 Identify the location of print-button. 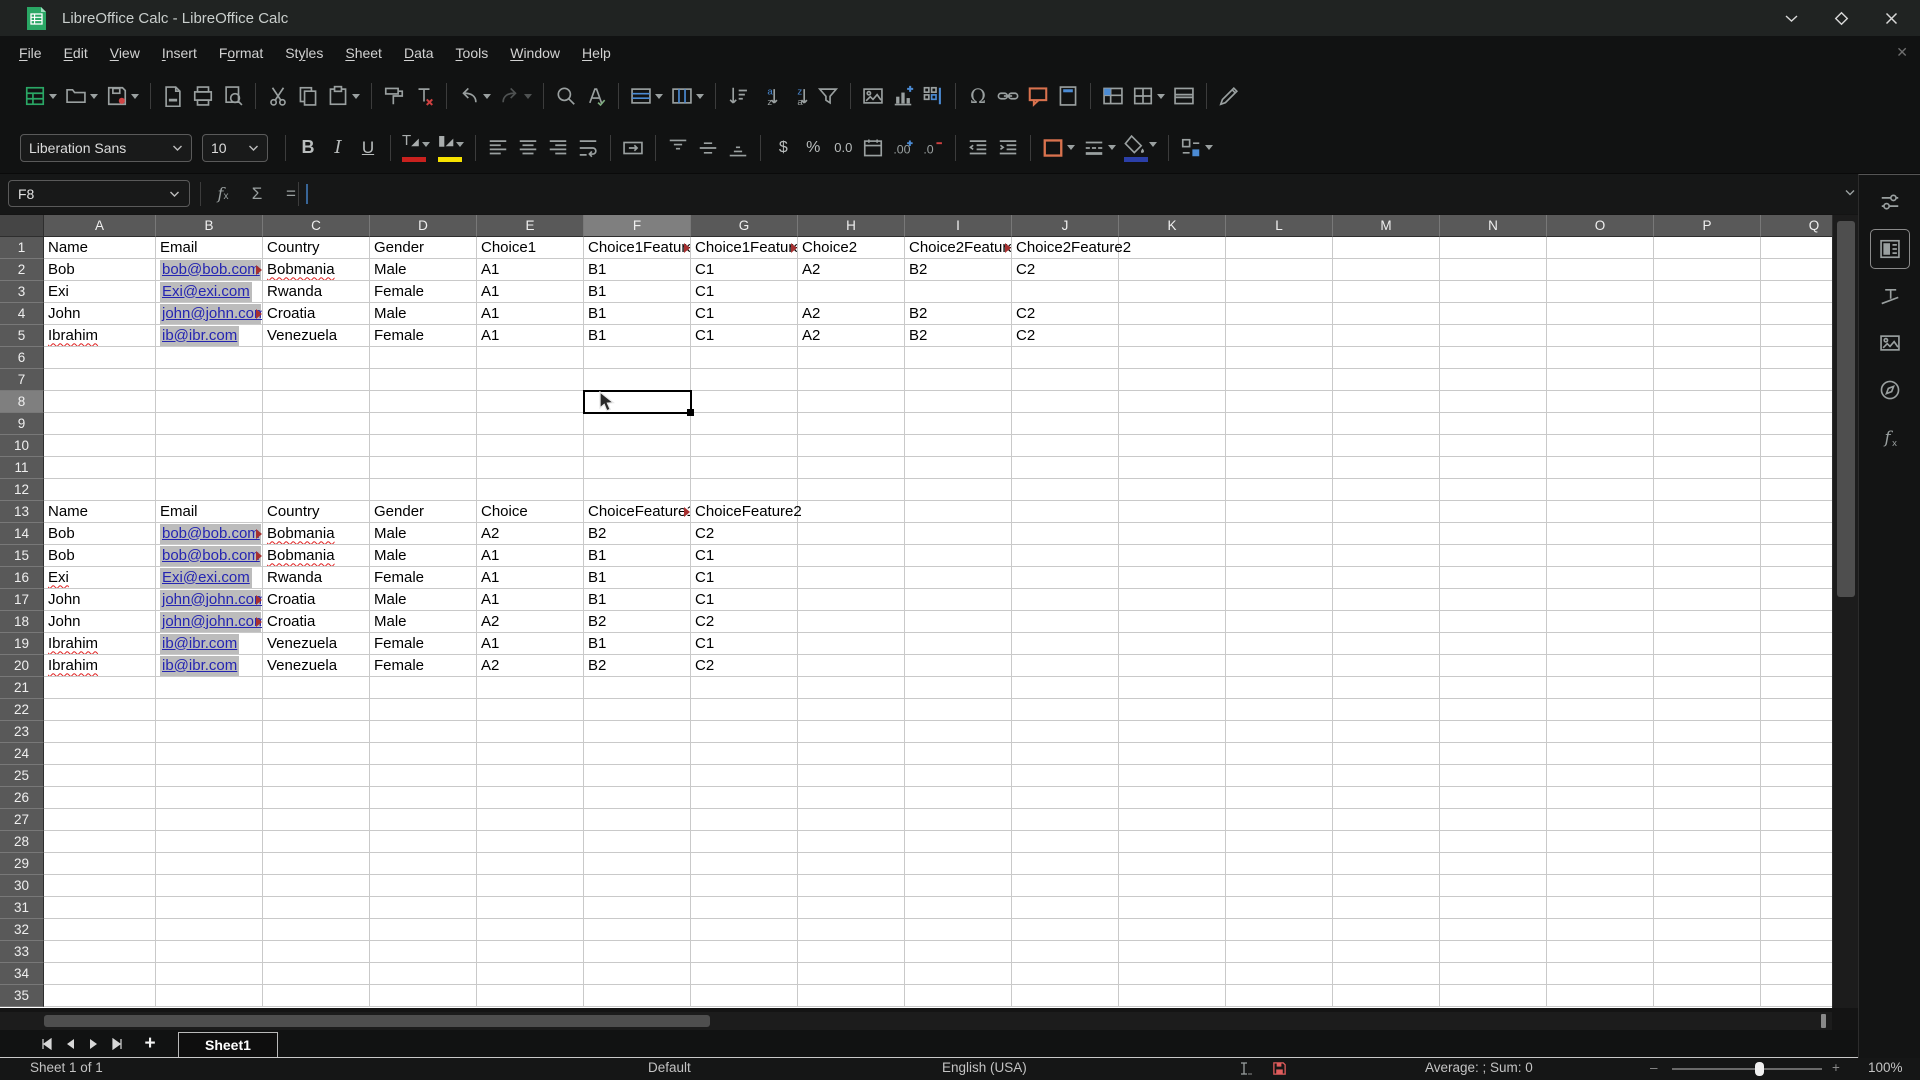
(203, 96).